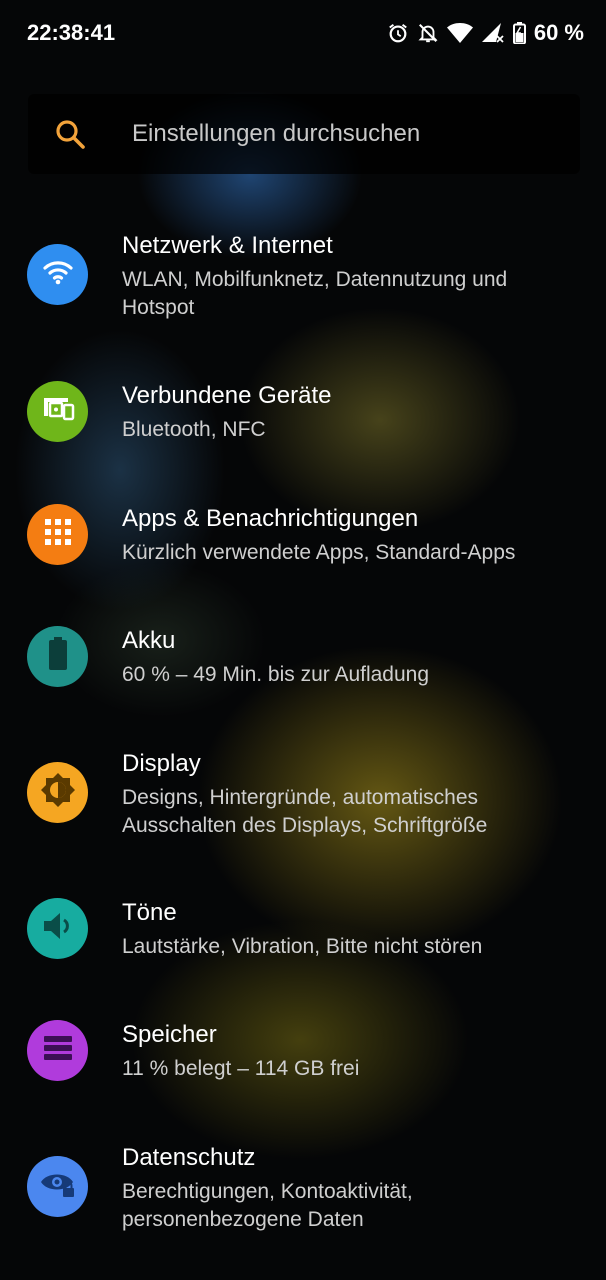  I want to click on devices-icon-circle, so click(57, 411).